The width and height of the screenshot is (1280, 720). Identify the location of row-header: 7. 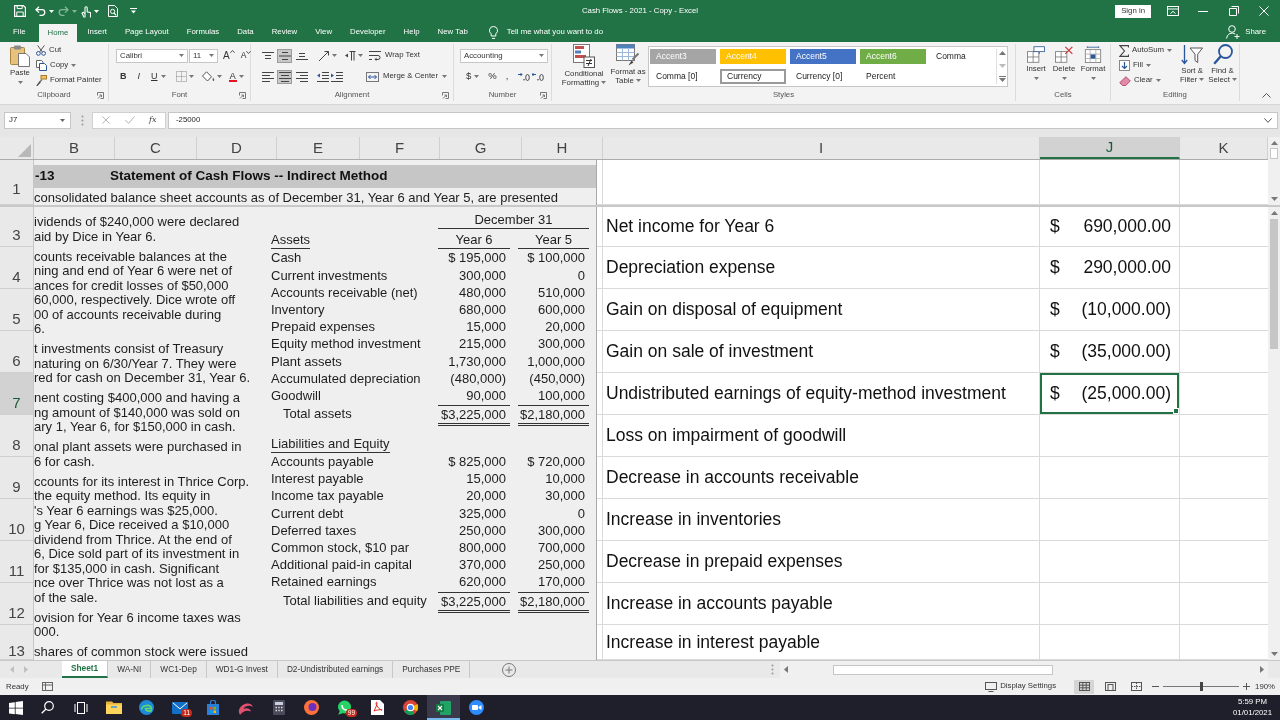
(16, 394).